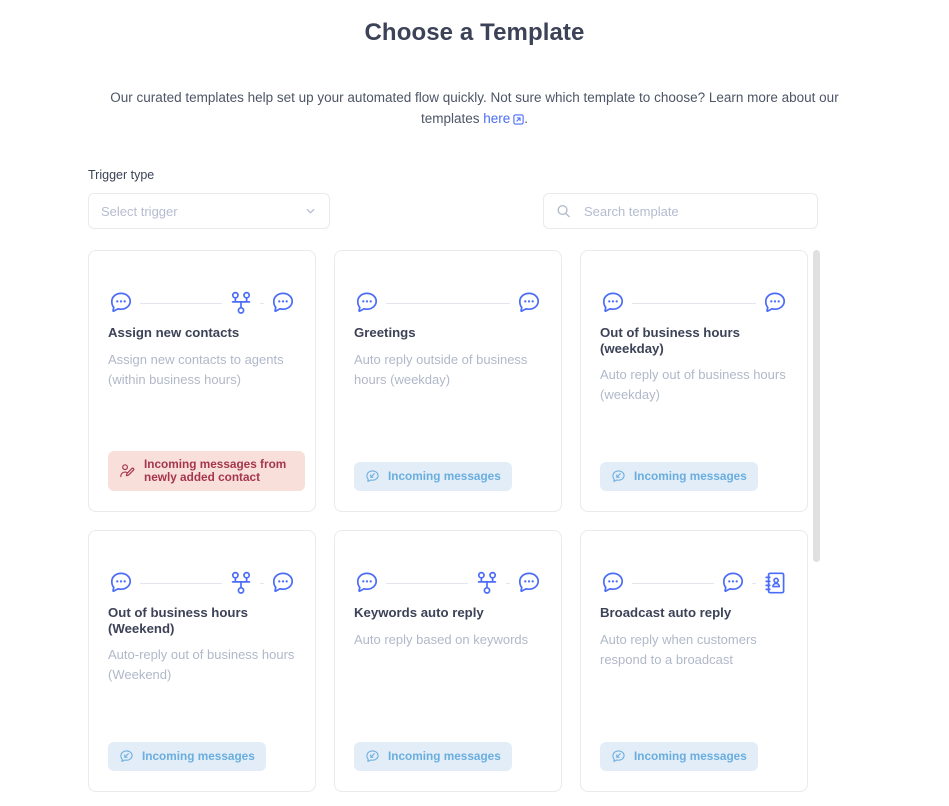 This screenshot has height=806, width=949. What do you see at coordinates (666, 612) in the screenshot?
I see `template-card-title: Broadcast auto reply` at bounding box center [666, 612].